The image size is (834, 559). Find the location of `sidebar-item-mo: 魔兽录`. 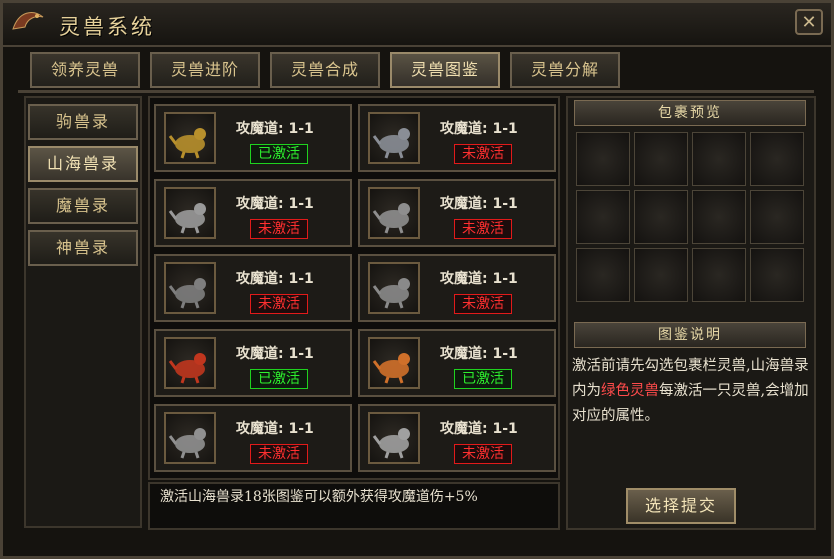

sidebar-item-mo: 魔兽录 is located at coordinates (83, 206).